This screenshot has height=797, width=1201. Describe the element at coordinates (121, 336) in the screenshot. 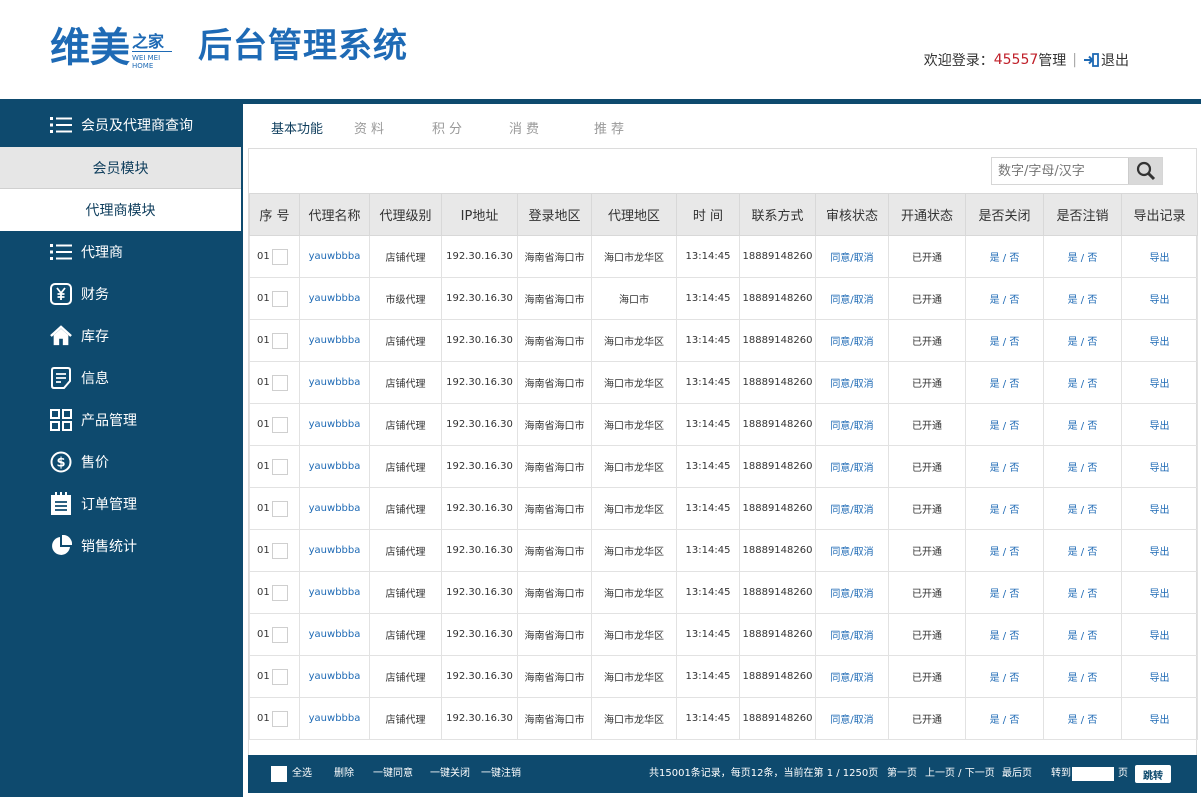

I see `sidebar-item-inventory: 库存` at that location.